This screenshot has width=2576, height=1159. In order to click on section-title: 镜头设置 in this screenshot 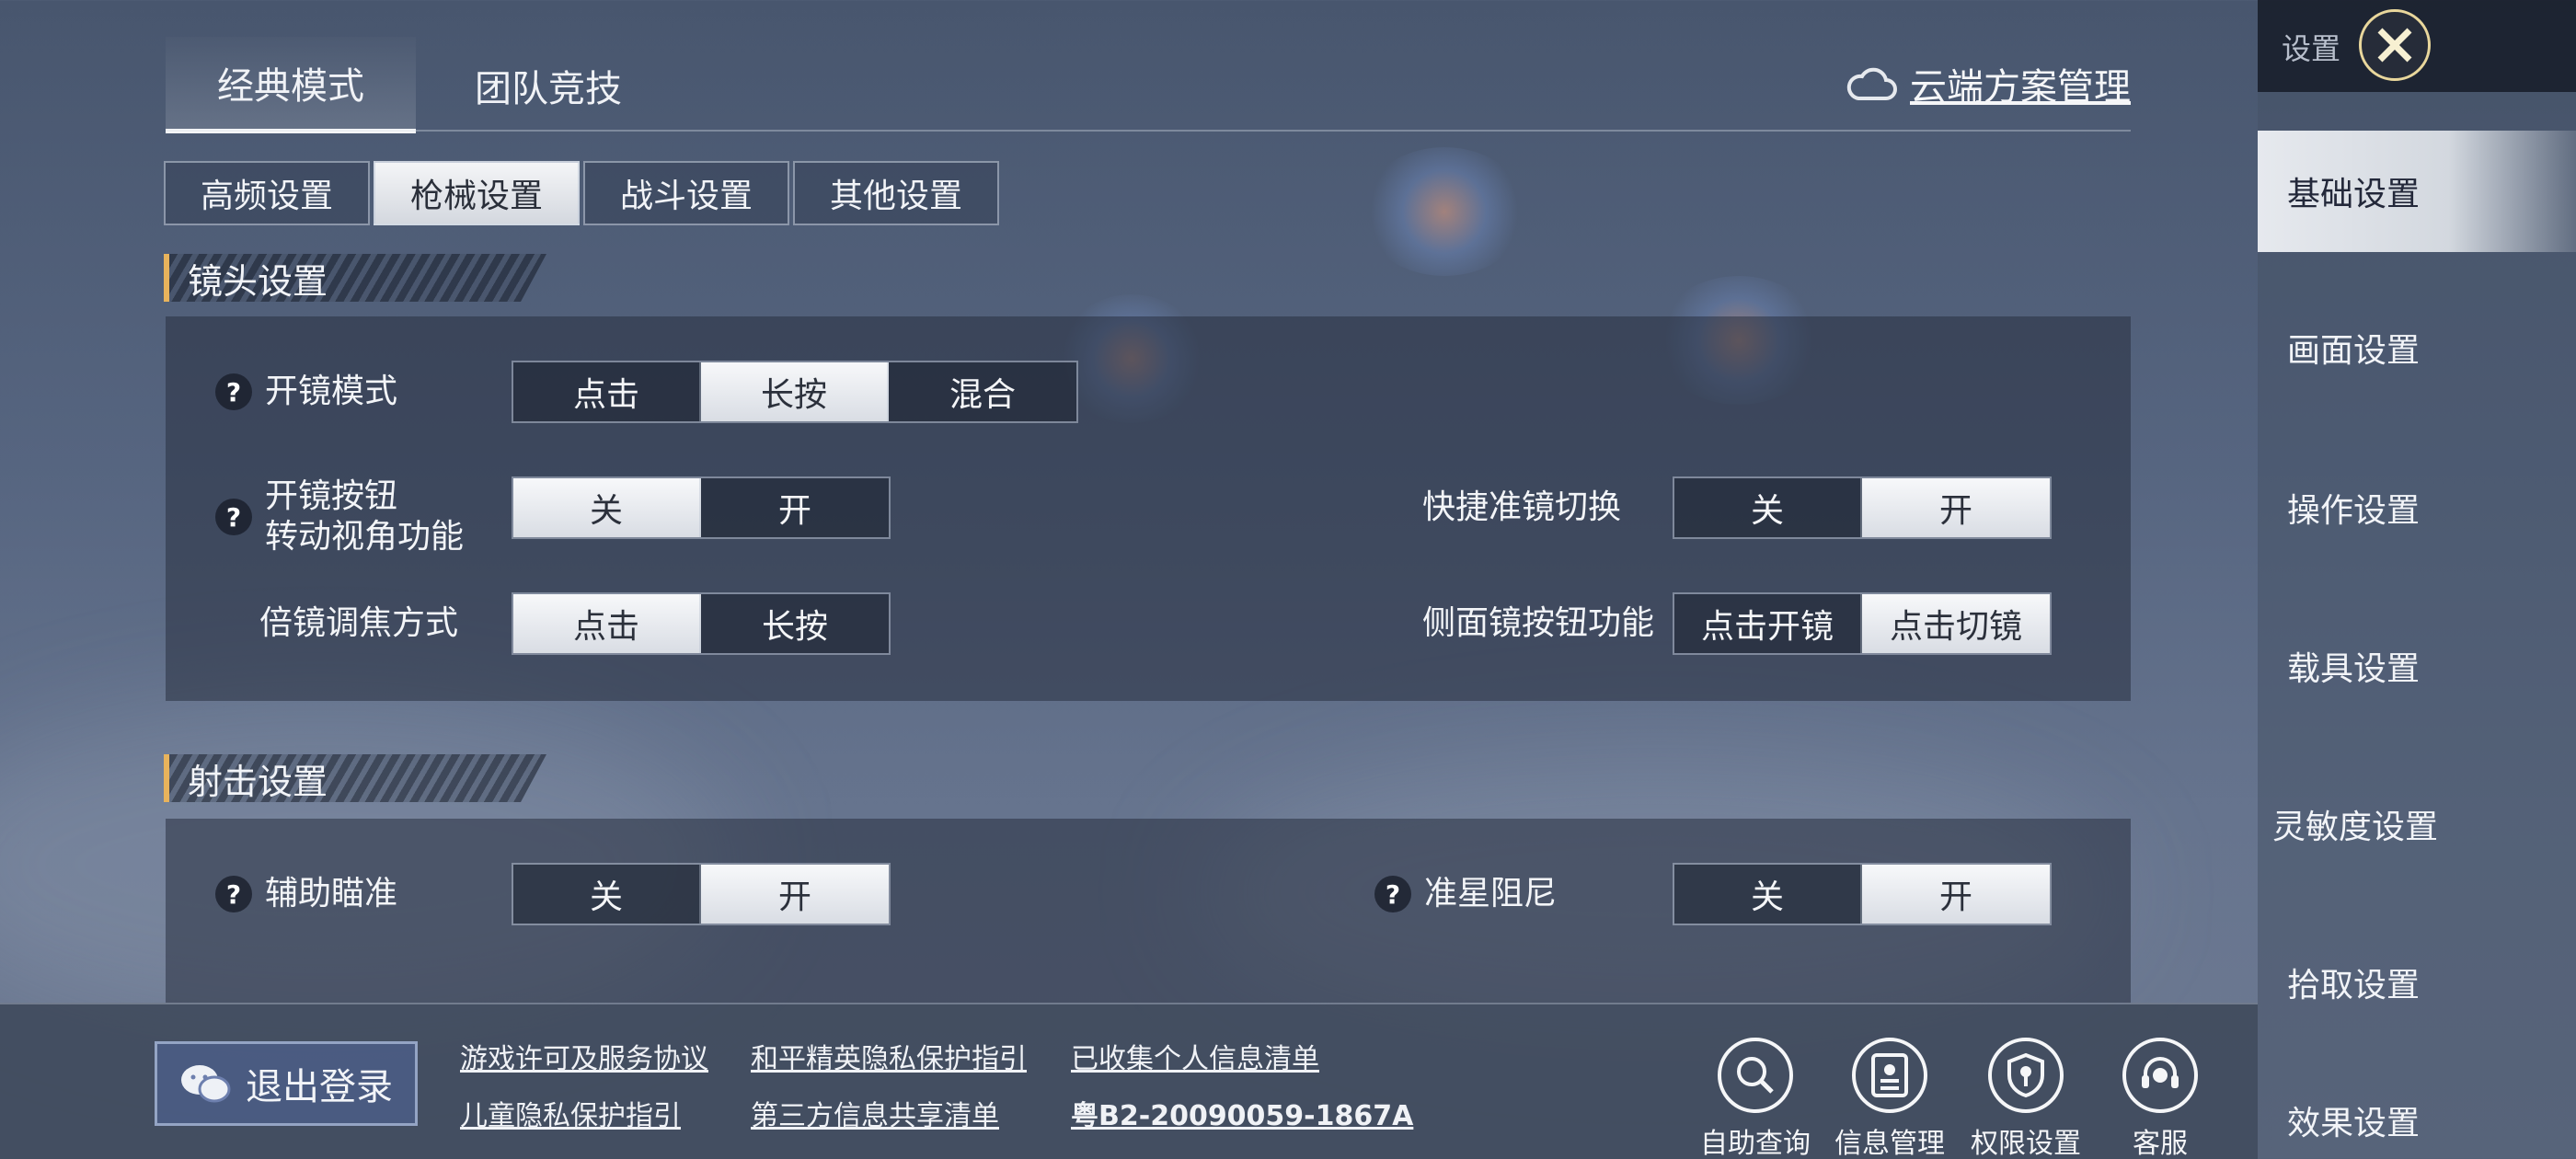, I will do `click(357, 278)`.